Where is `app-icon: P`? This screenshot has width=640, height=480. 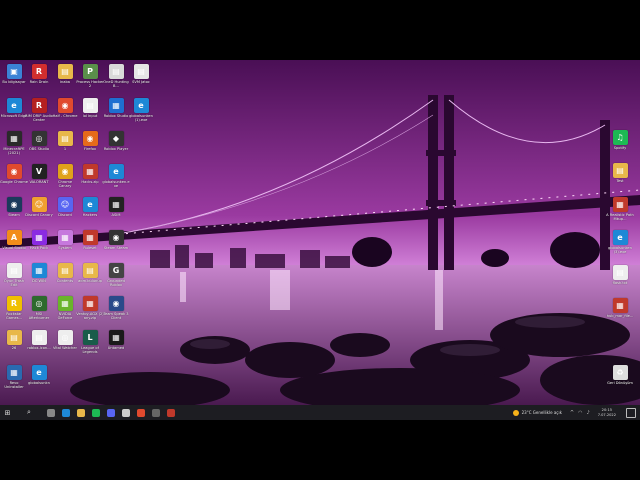
app-icon: P is located at coordinates (90, 71).